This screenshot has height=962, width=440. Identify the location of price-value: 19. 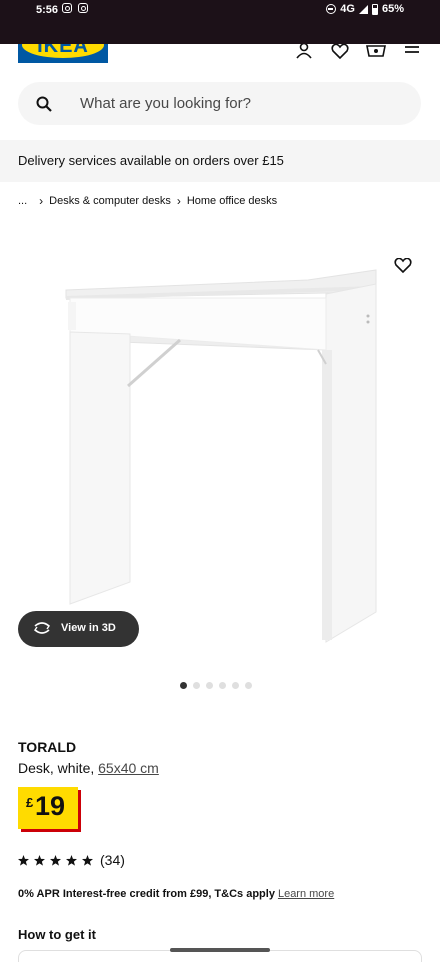
(50, 806).